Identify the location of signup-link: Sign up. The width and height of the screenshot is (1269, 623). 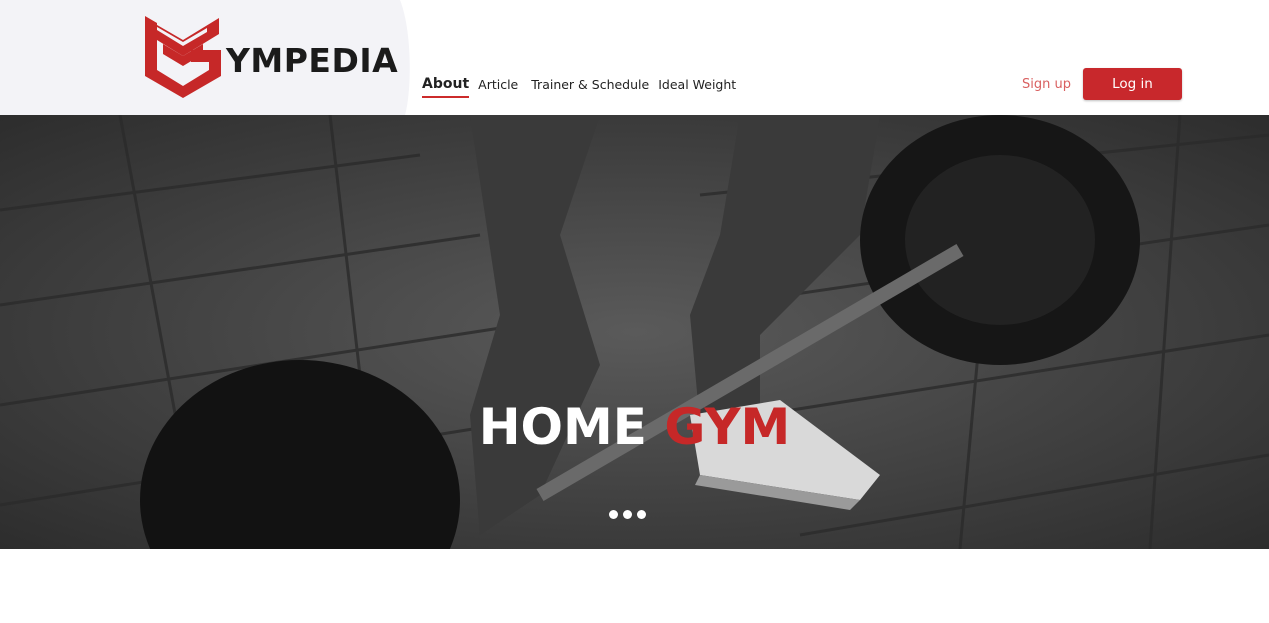
(1046, 84).